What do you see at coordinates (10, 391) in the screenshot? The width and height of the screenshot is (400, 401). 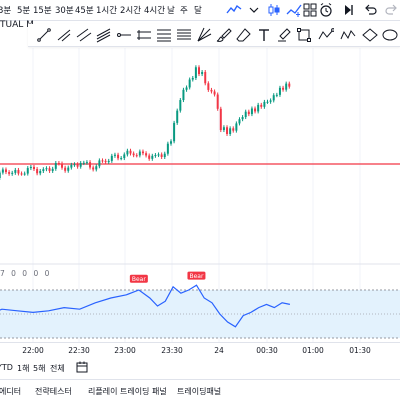 I see `tab-pine-editor: 에디터` at bounding box center [10, 391].